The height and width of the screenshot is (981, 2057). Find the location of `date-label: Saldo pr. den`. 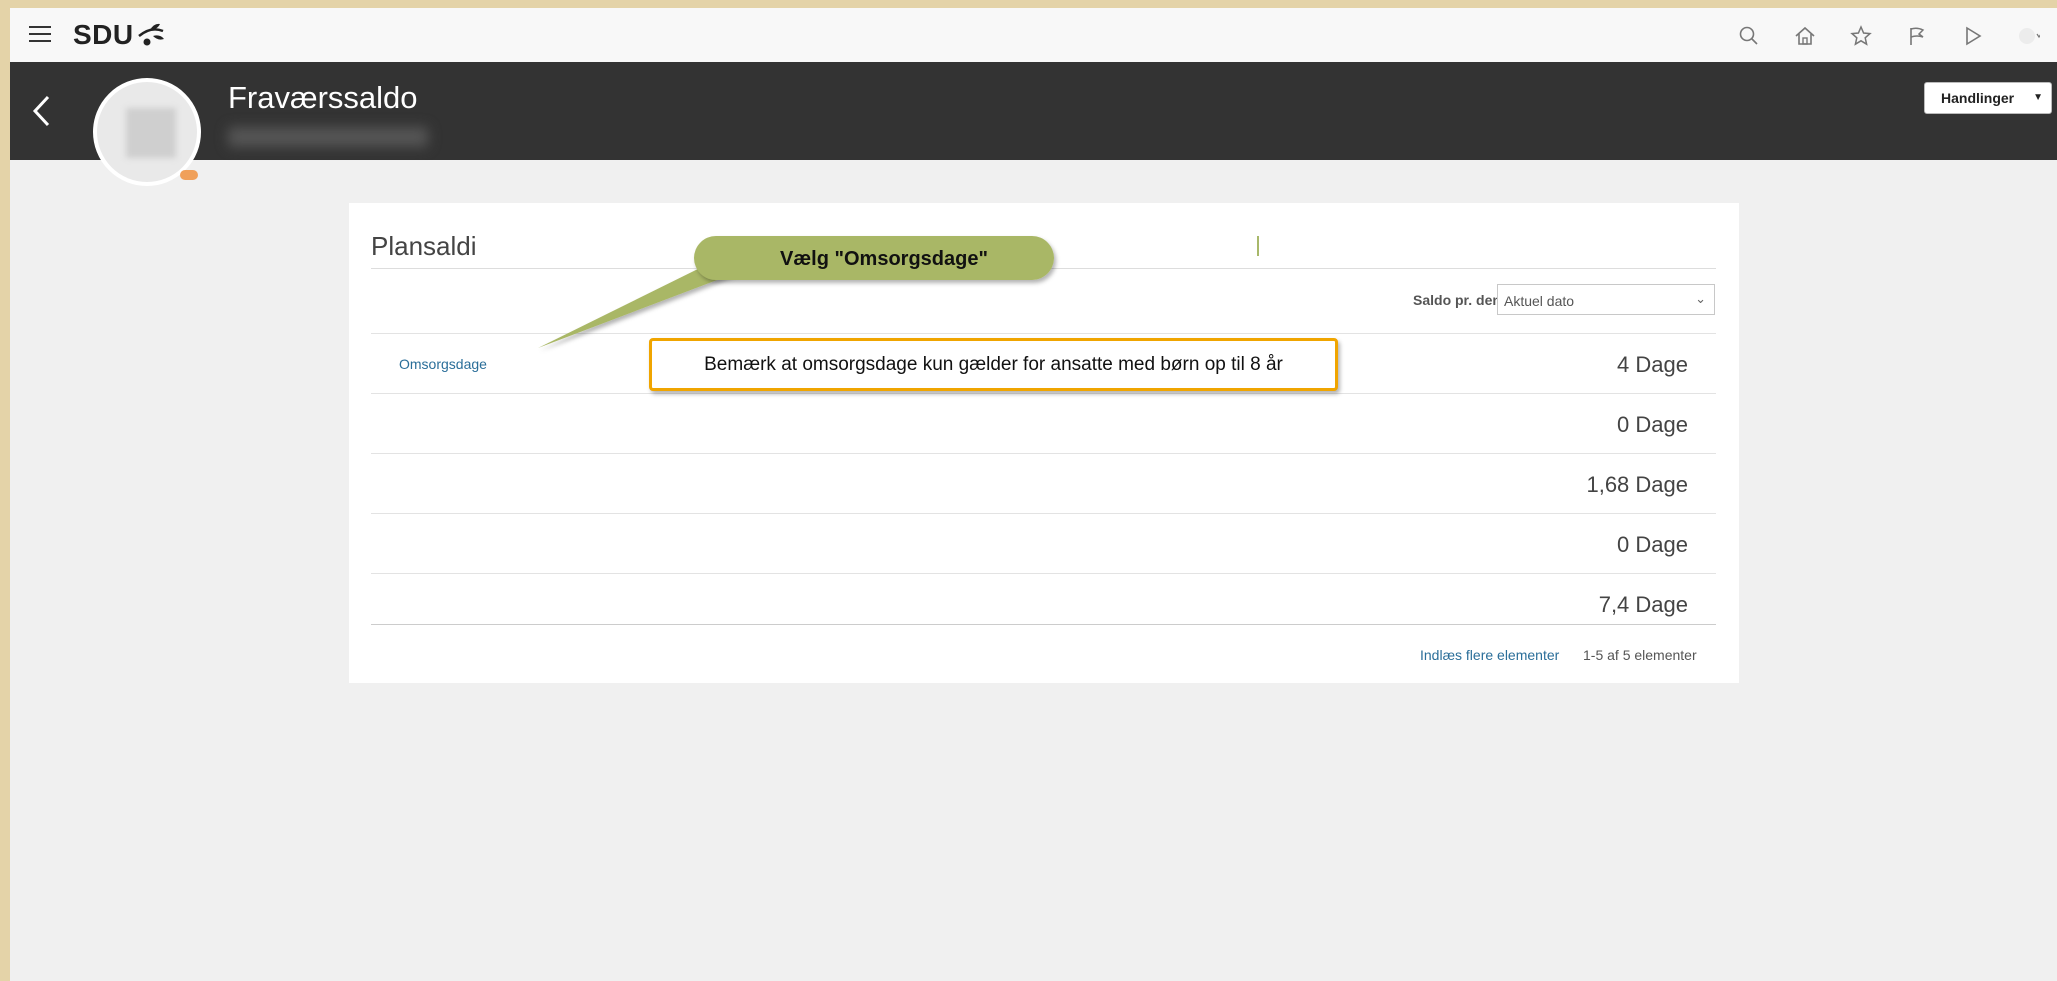

date-label: Saldo pr. den is located at coordinates (1457, 300).